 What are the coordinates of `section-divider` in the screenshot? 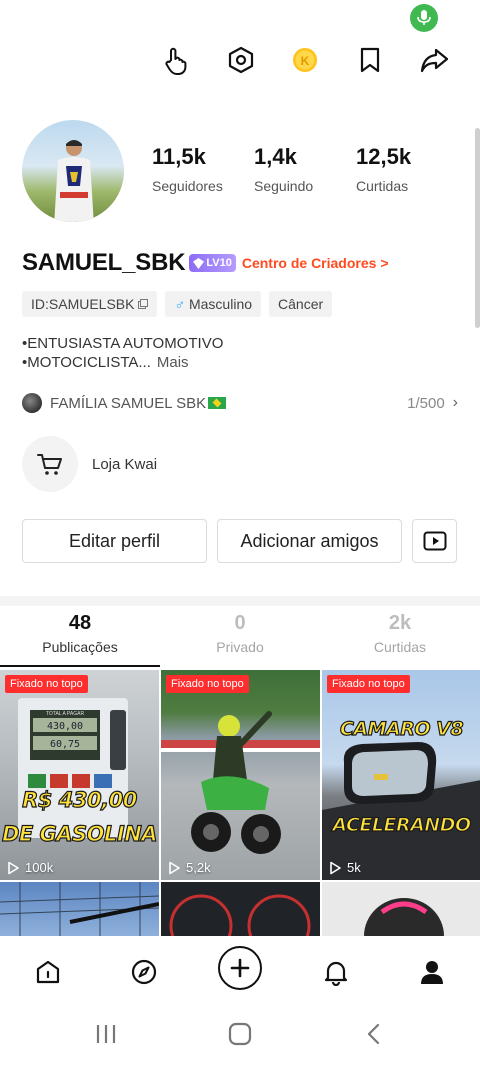 It's located at (240, 601).